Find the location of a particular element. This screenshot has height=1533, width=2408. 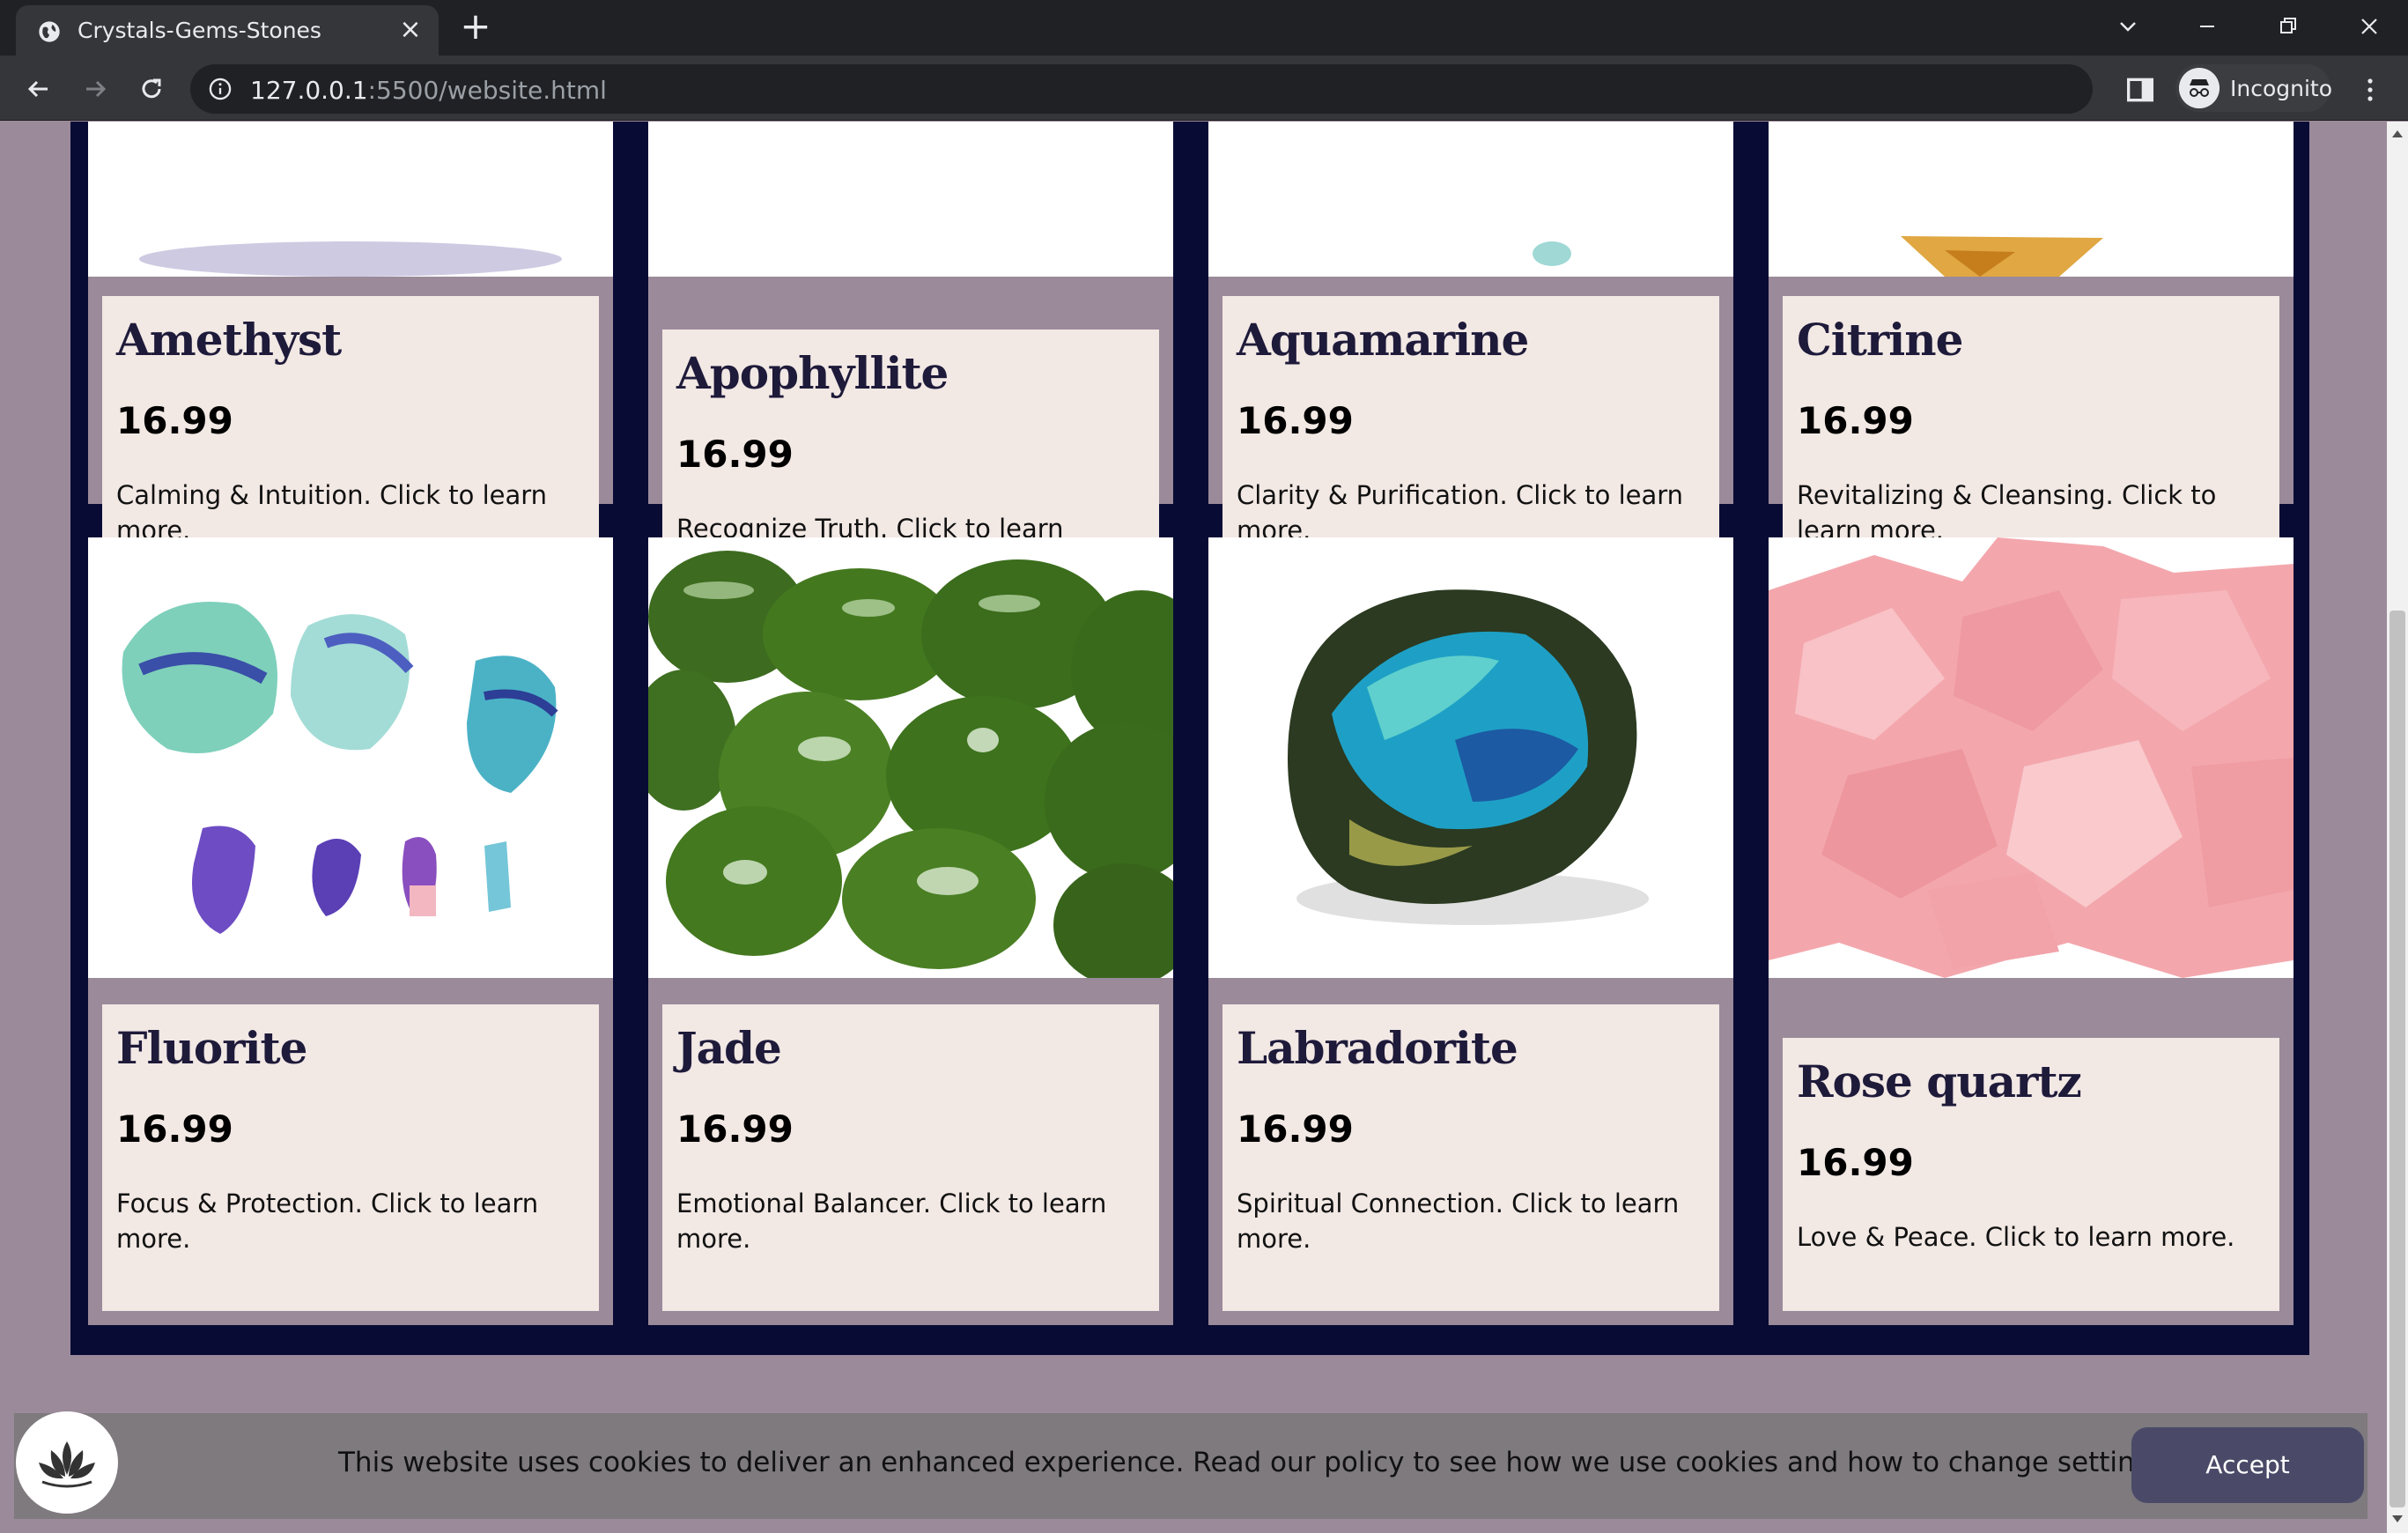

tab-title: Crystals-Gems-Stones is located at coordinates (200, 30).